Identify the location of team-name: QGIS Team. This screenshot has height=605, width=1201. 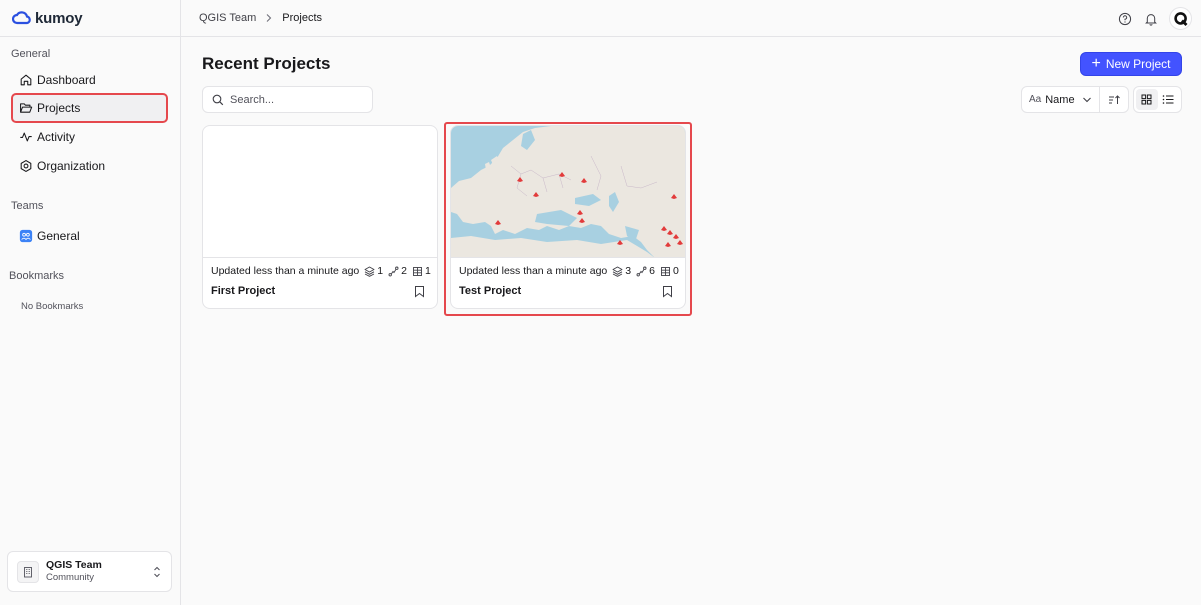
(74, 565).